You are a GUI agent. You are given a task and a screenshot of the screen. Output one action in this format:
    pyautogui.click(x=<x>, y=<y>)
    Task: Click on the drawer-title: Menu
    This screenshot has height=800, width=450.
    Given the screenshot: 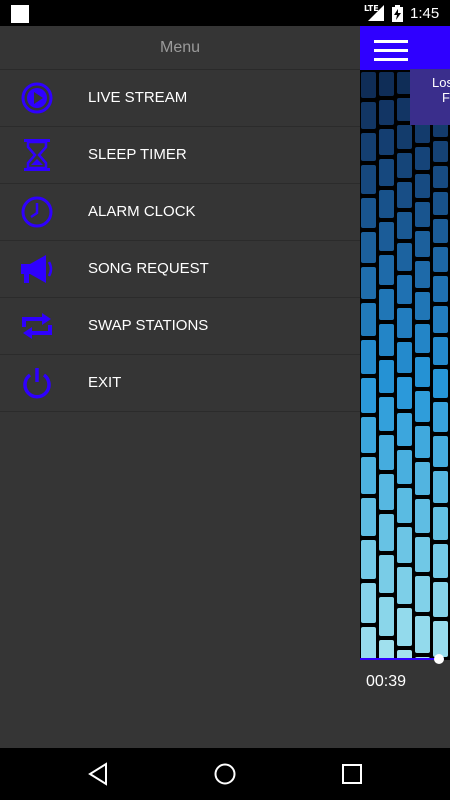 What is the action you would take?
    pyautogui.click(x=180, y=48)
    